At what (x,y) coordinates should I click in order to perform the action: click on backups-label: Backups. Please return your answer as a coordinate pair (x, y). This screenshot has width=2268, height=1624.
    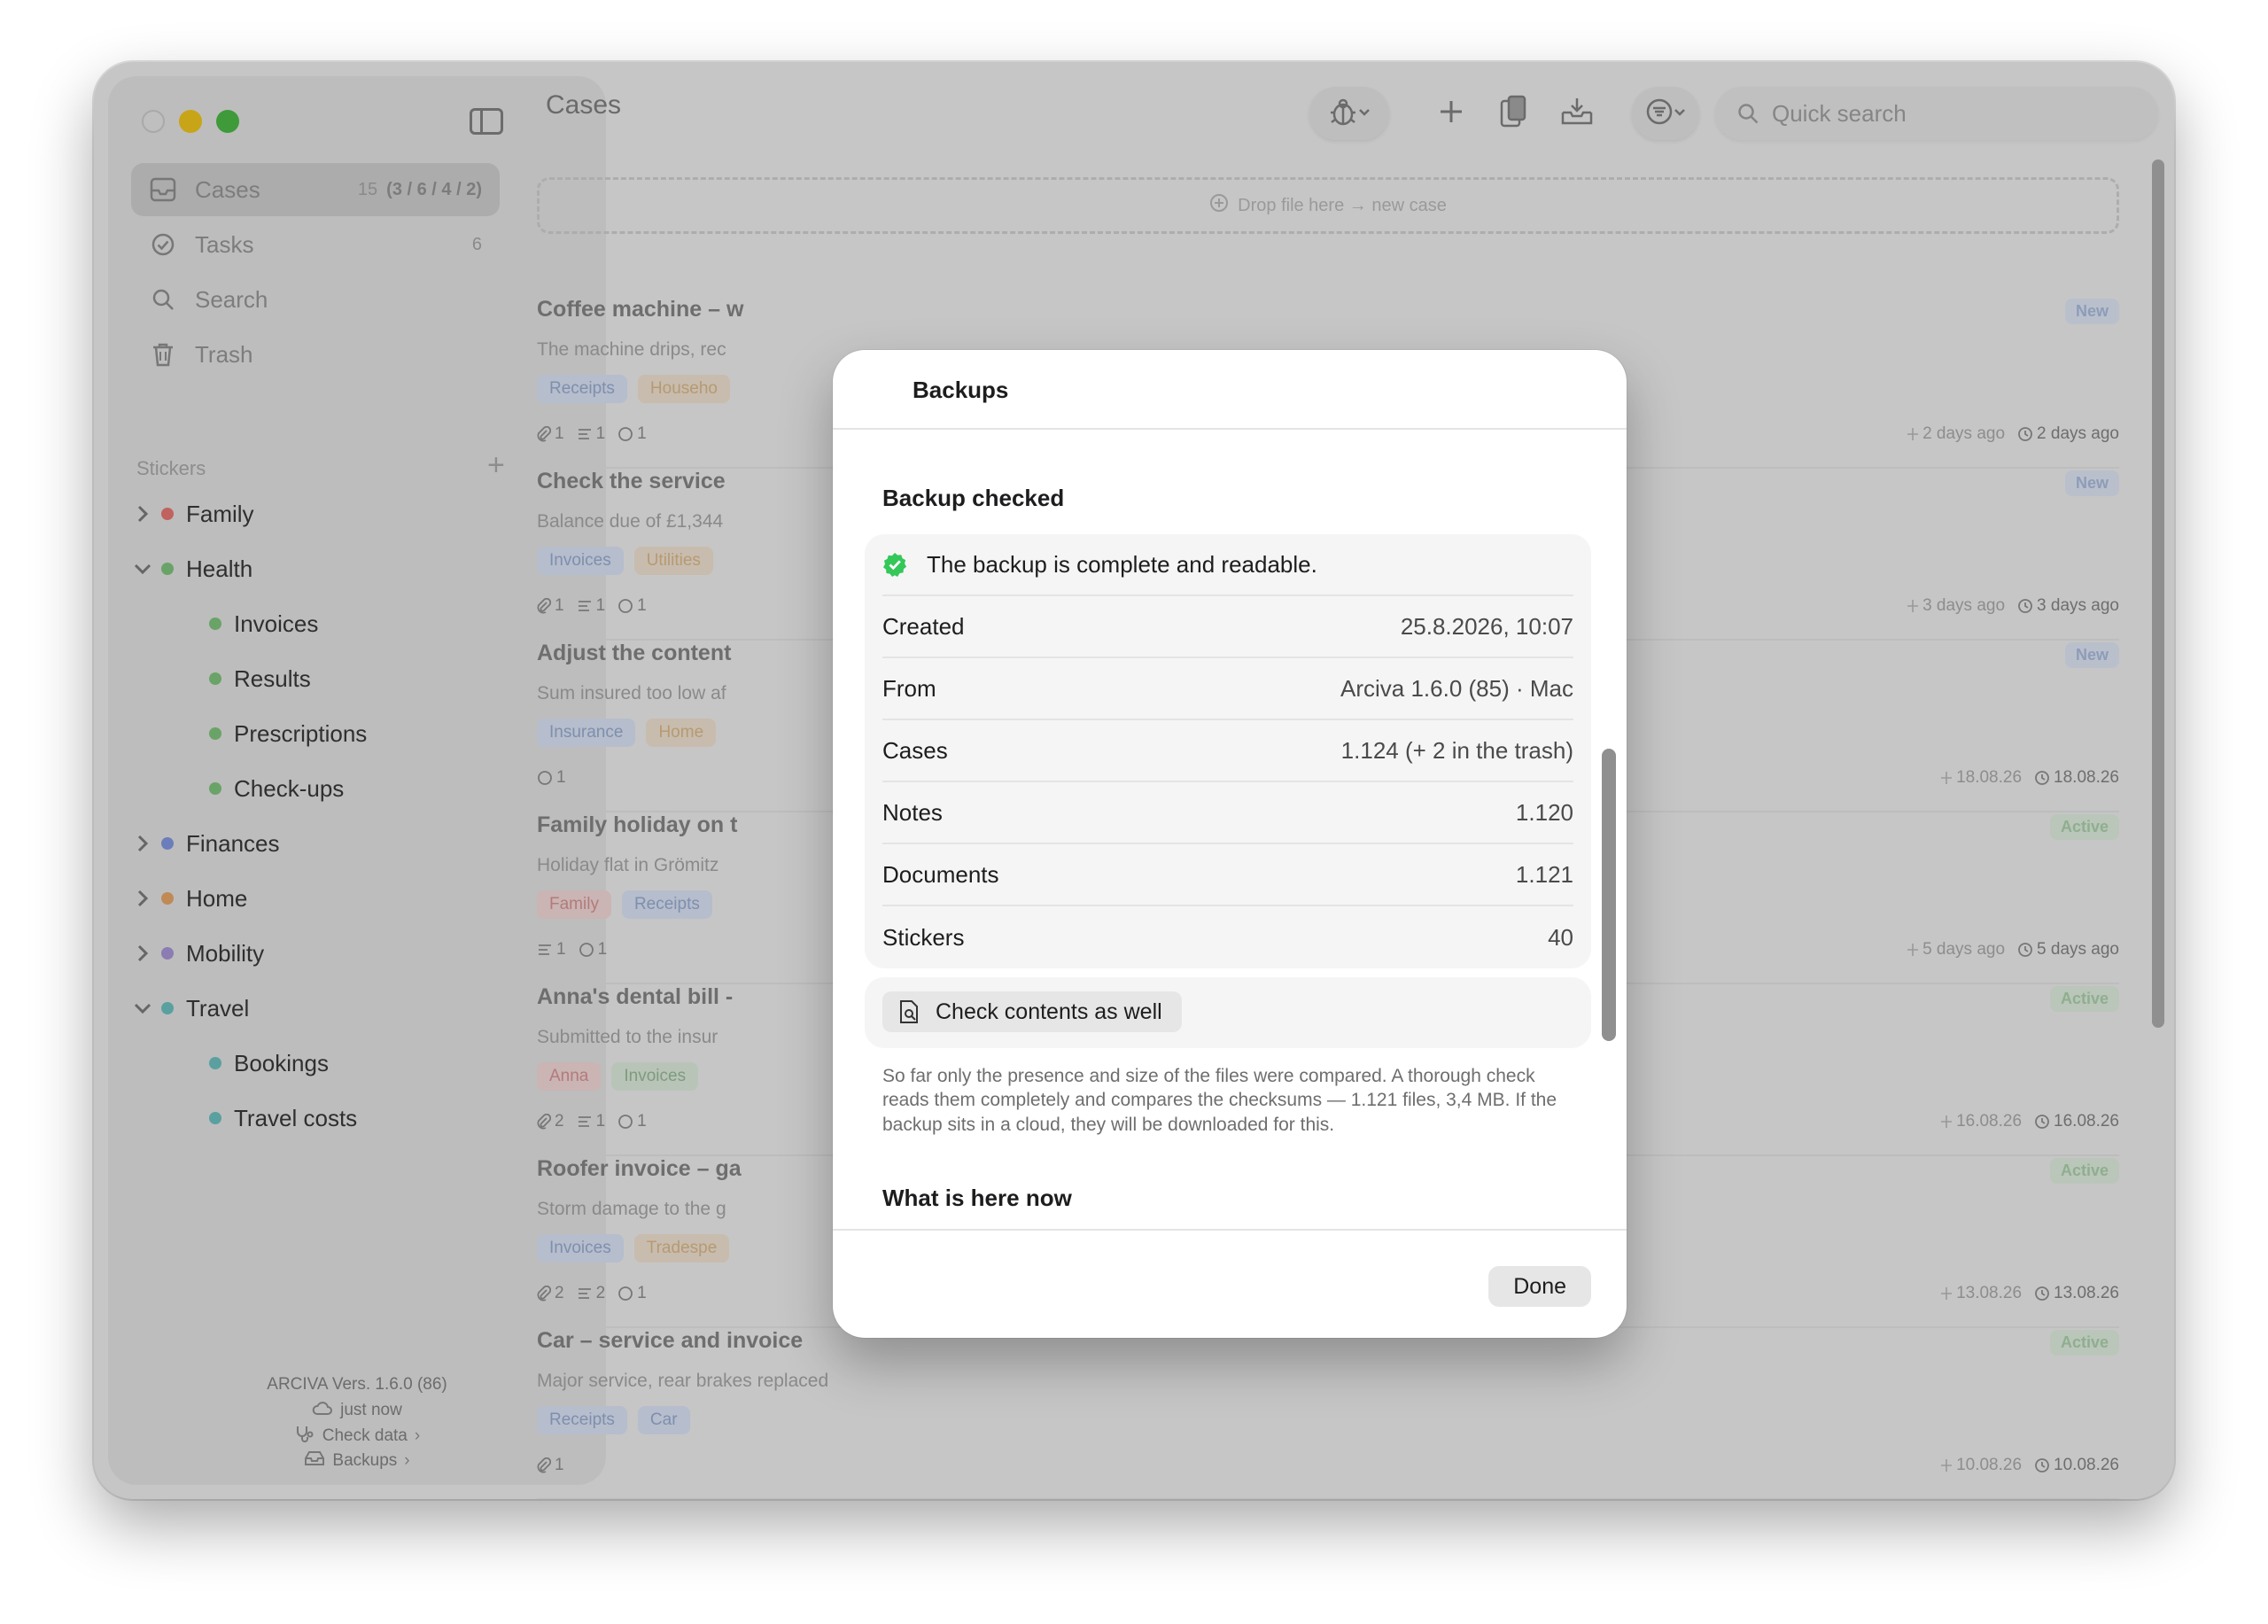
    Looking at the image, I should click on (365, 1461).